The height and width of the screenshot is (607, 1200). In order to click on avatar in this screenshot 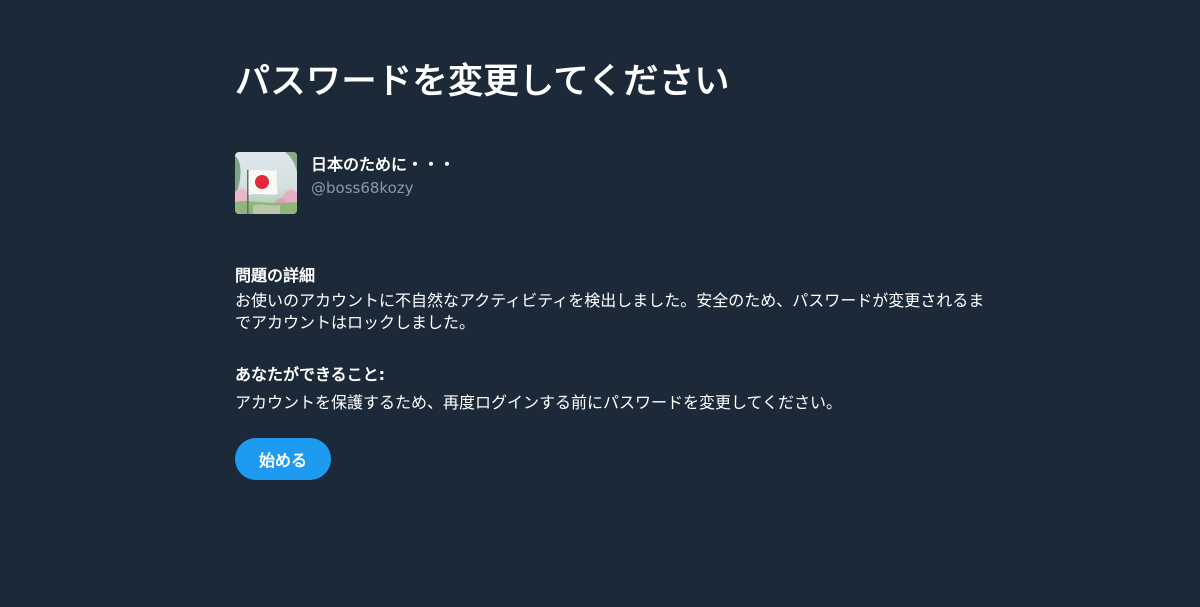, I will do `click(266, 183)`.